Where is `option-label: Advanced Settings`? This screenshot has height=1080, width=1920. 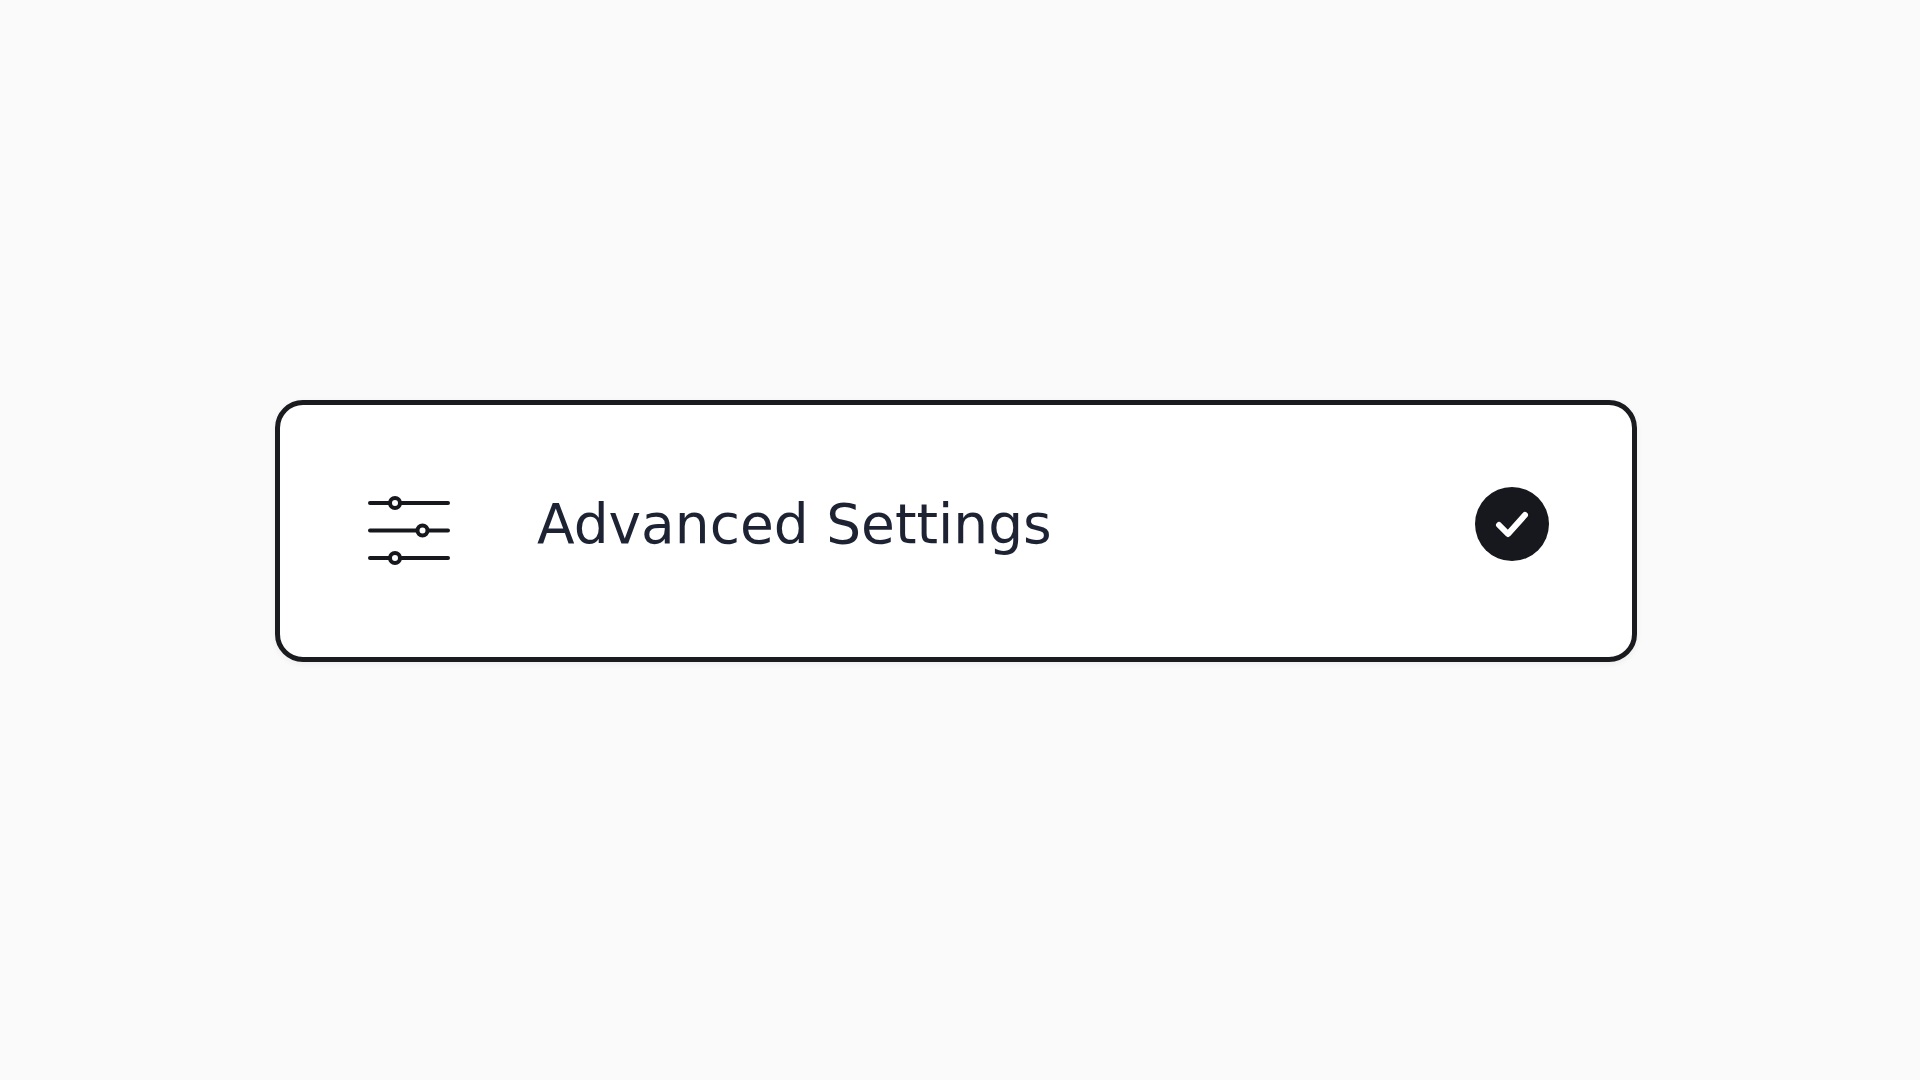
option-label: Advanced Settings is located at coordinates (794, 524).